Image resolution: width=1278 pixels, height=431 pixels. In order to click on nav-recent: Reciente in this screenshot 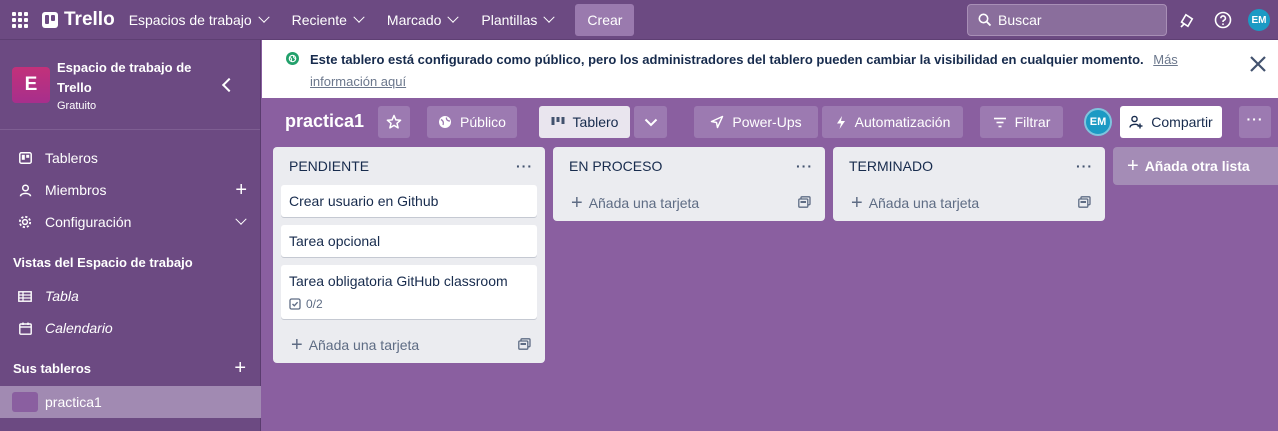, I will do `click(328, 20)`.